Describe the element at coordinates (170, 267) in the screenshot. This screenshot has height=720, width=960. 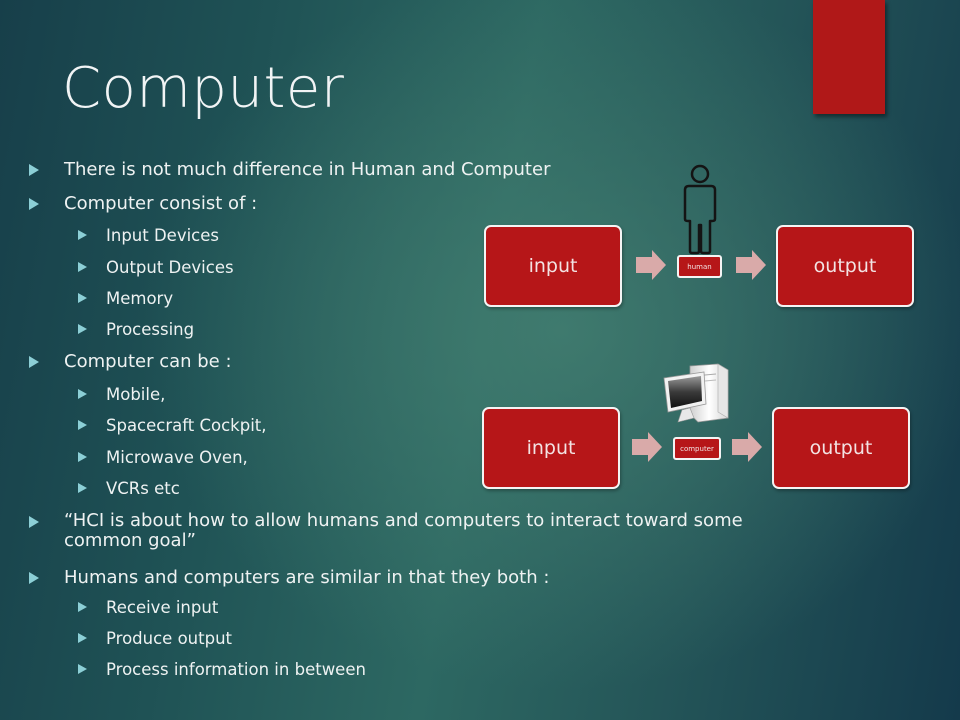
I see `bullet-text: Output Devices` at that location.